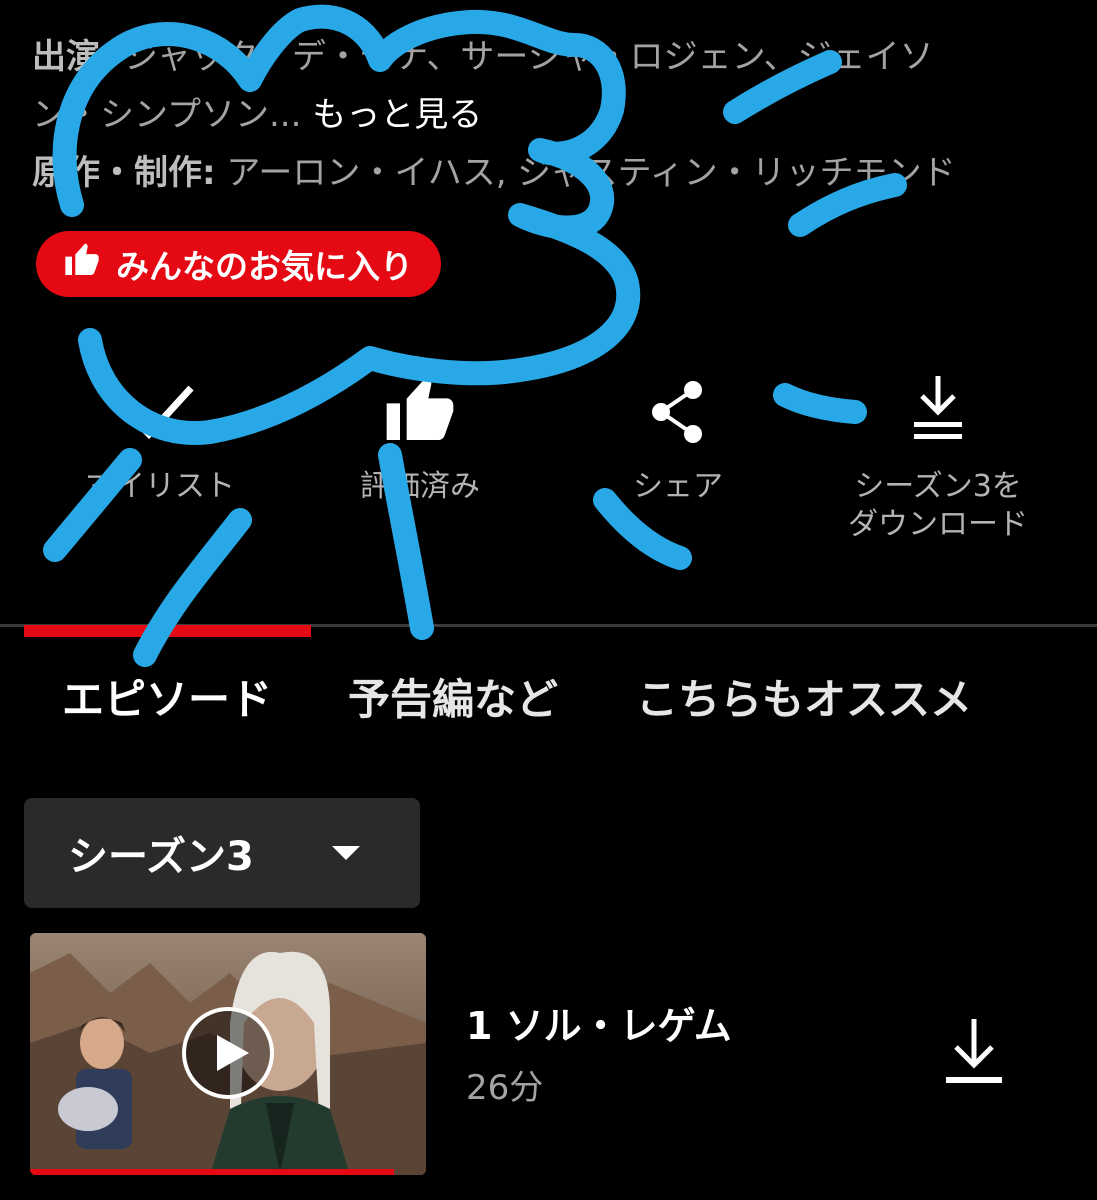 This screenshot has height=1200, width=1097. What do you see at coordinates (167, 631) in the screenshot?
I see `active-tab-indicator` at bounding box center [167, 631].